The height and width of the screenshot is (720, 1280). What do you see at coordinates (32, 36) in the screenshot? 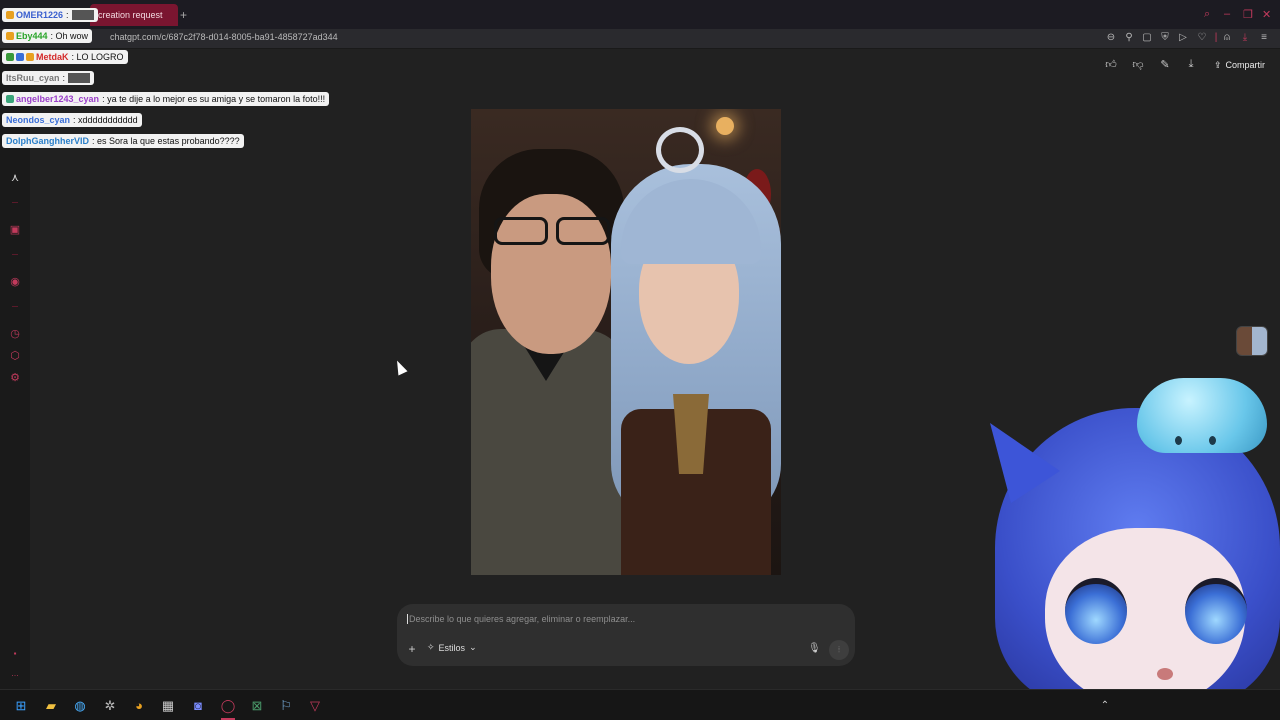
I see `chat-username: Eby444` at bounding box center [32, 36].